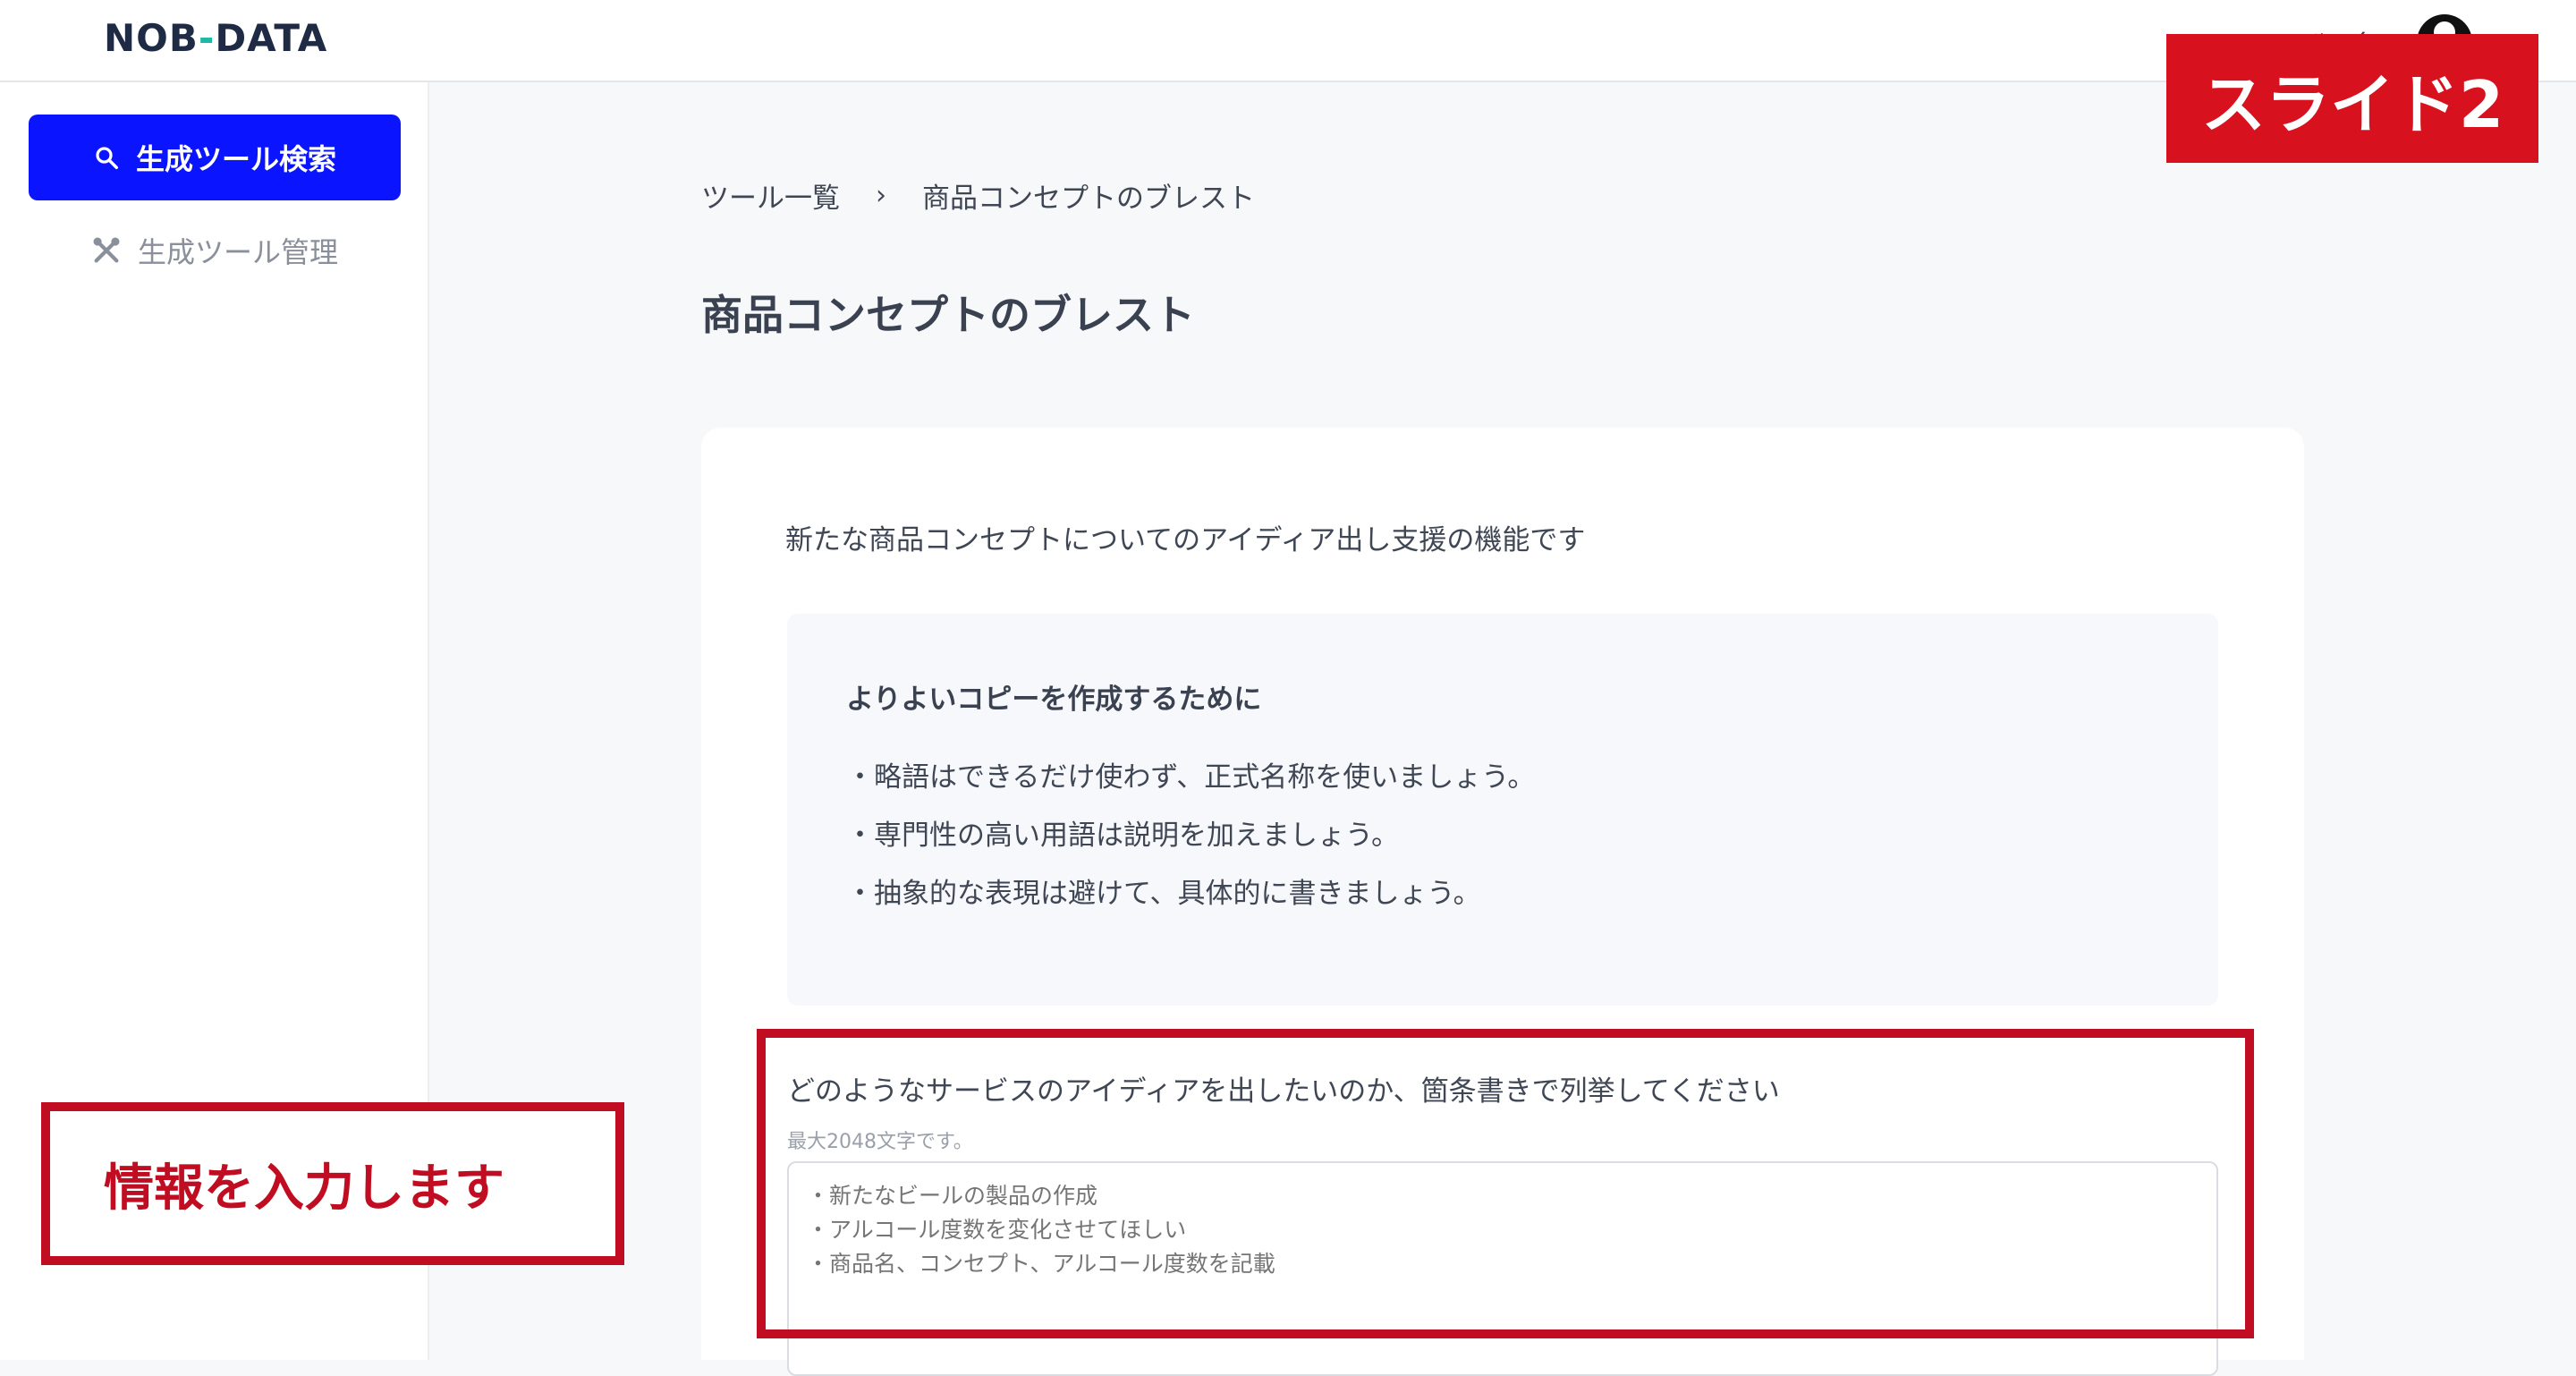 This screenshot has height=1376, width=2576. What do you see at coordinates (2352, 99) in the screenshot?
I see `slide-number-badge: スライド2` at bounding box center [2352, 99].